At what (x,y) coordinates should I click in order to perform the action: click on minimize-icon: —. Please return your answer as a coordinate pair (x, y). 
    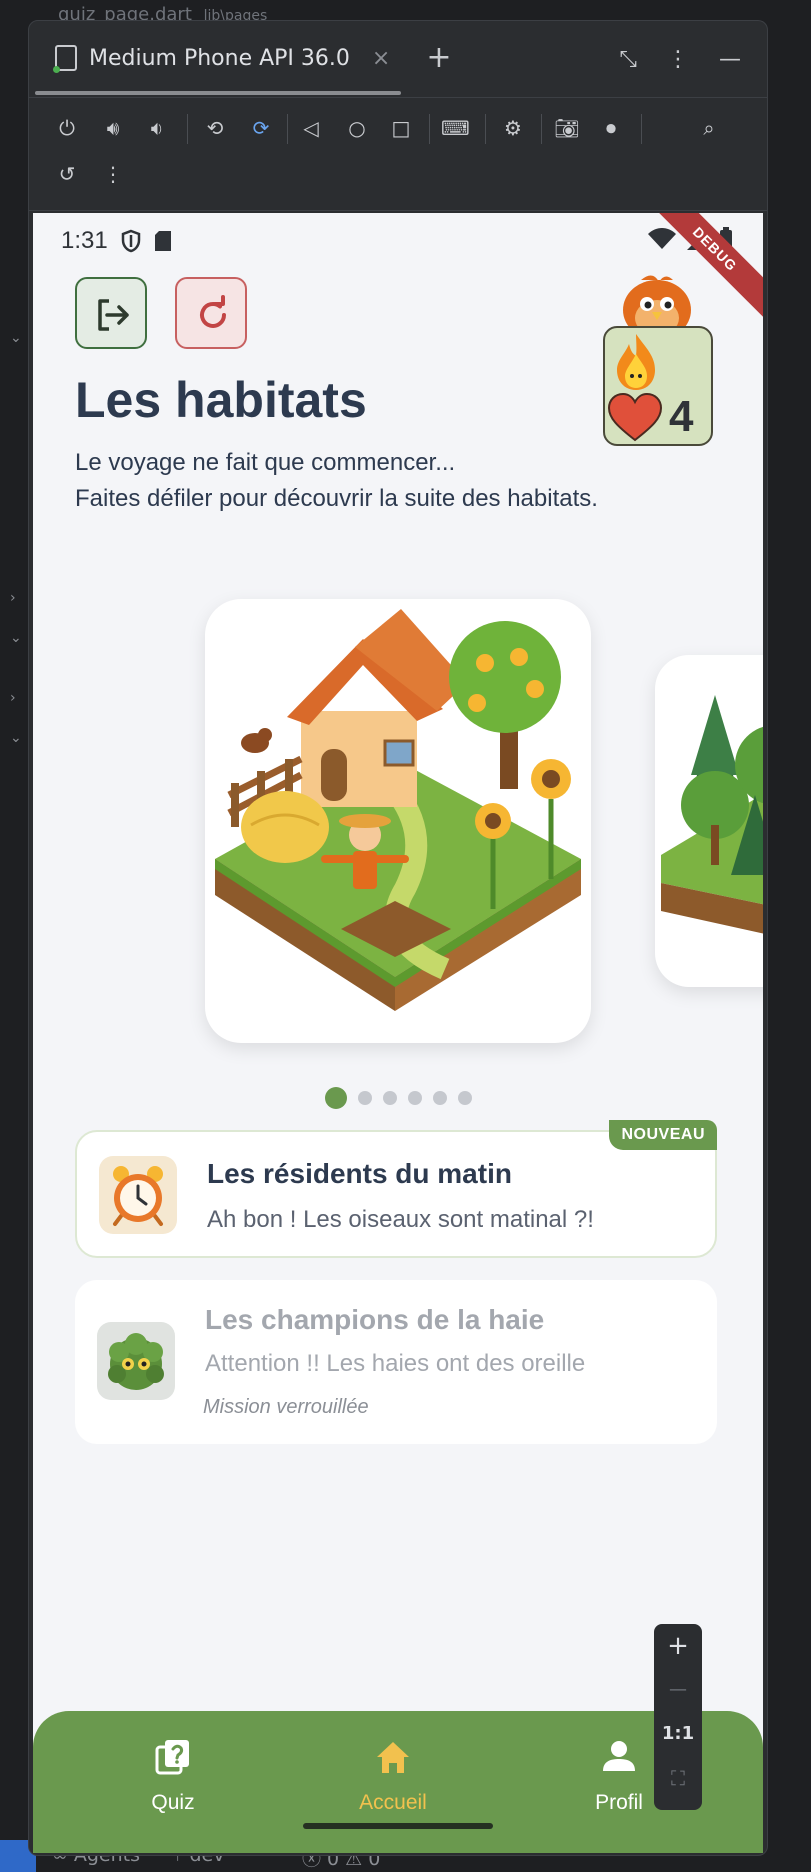
    Looking at the image, I should click on (730, 59).